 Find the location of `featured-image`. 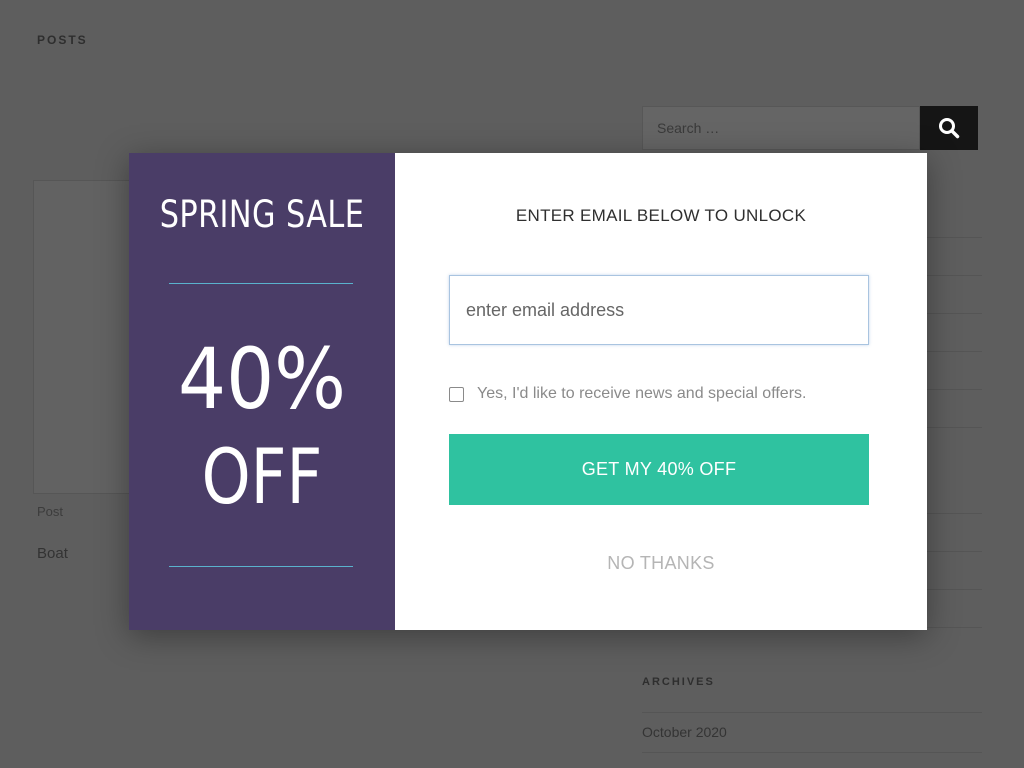

featured-image is located at coordinates (84, 337).